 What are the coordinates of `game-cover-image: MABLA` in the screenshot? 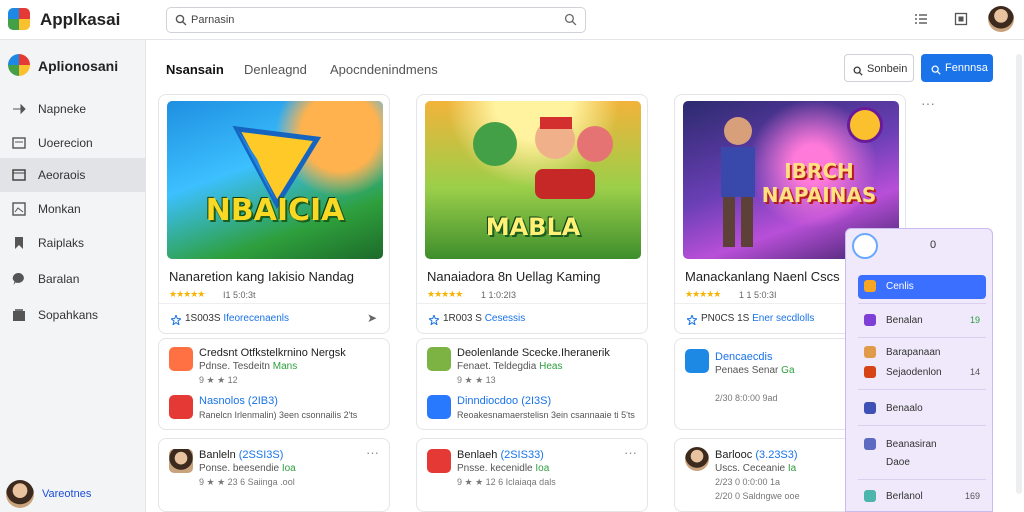 It's located at (533, 180).